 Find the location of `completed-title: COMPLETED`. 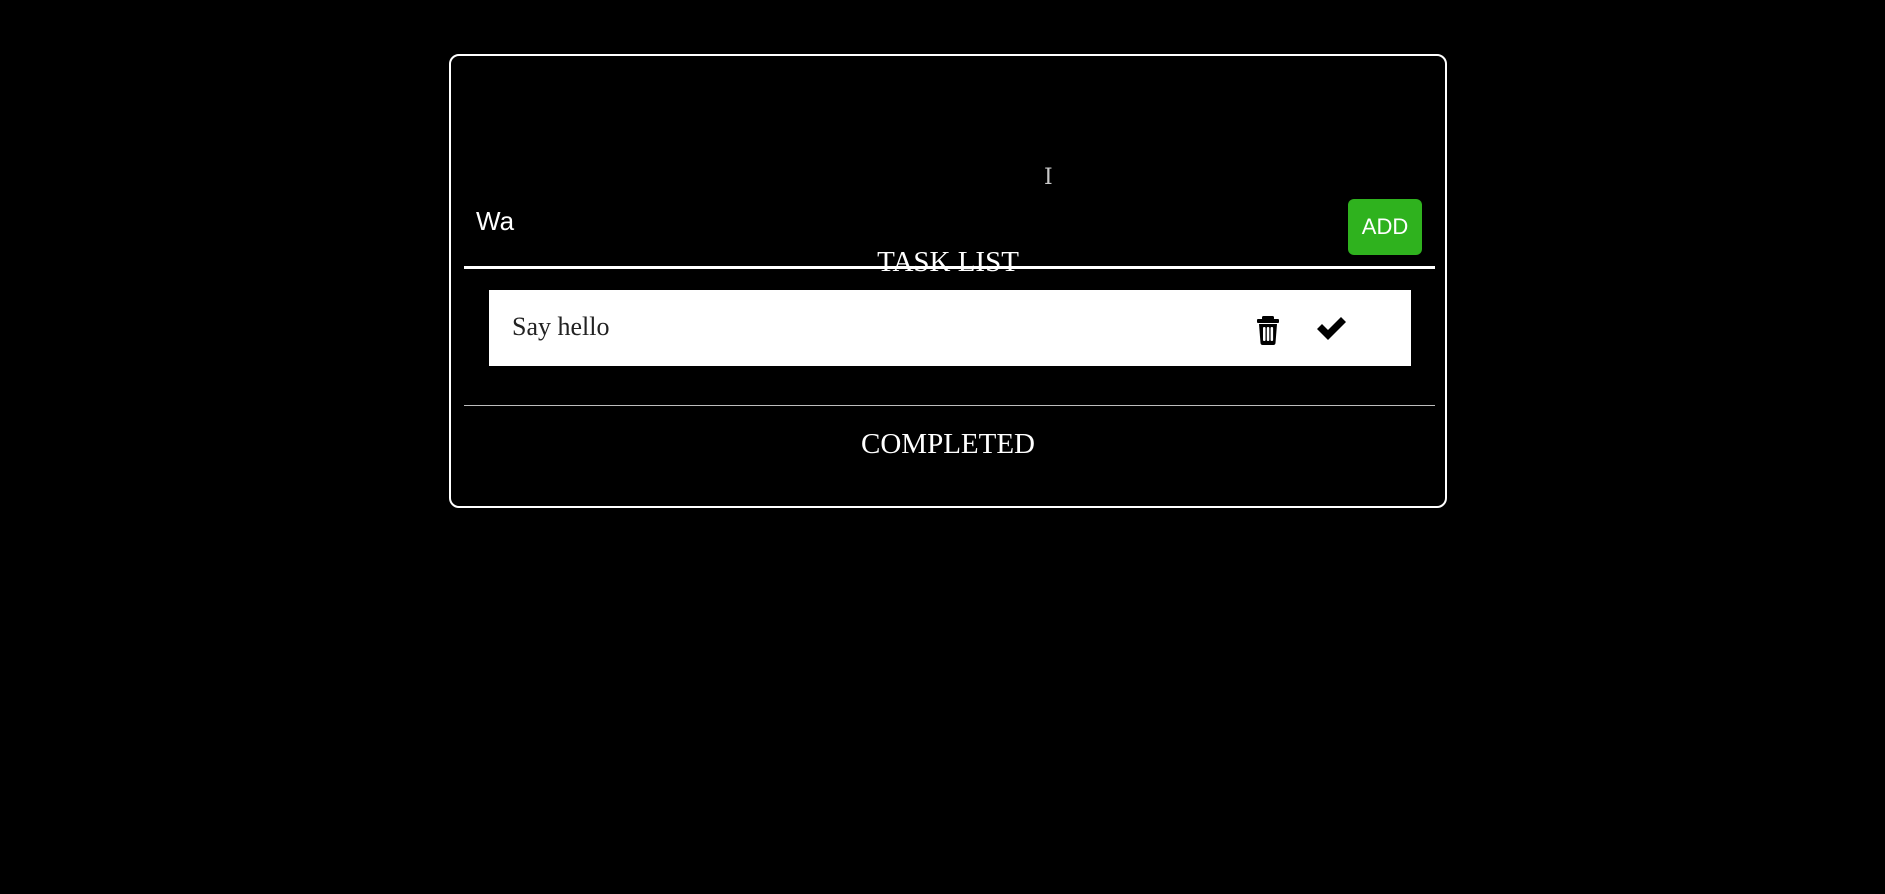

completed-title: COMPLETED is located at coordinates (948, 444).